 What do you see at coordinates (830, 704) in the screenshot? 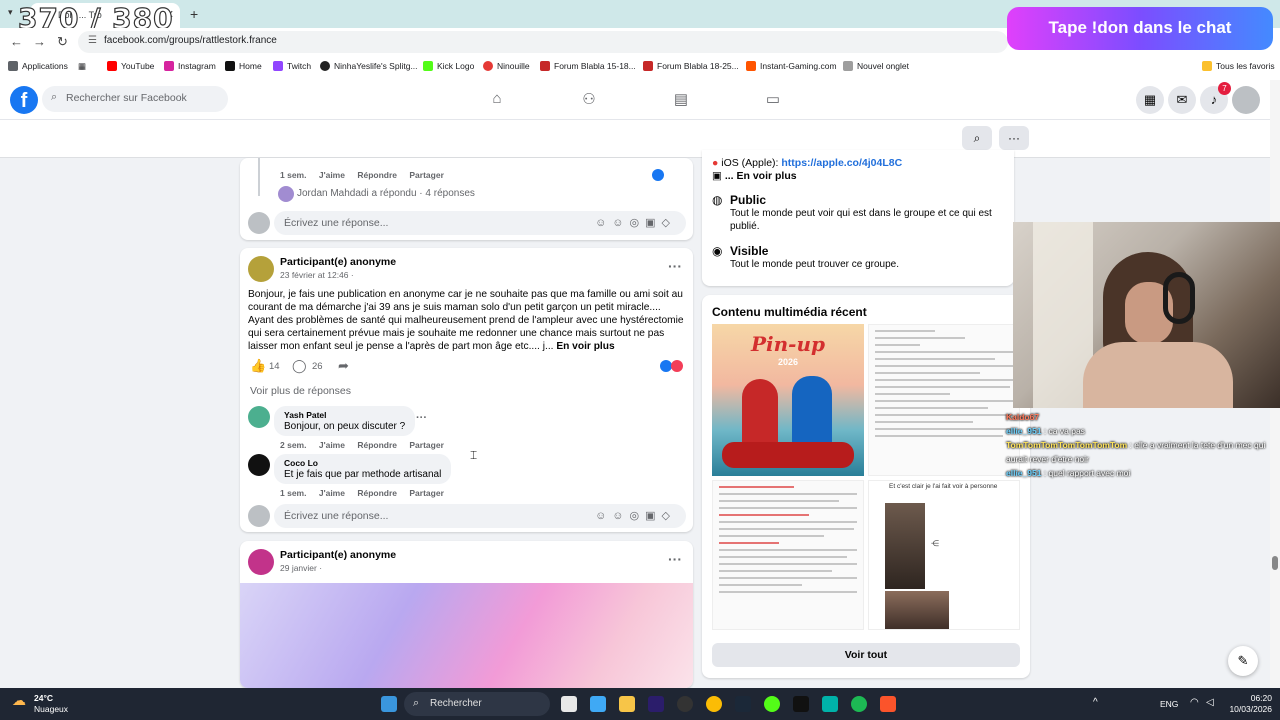
I see `app-icon` at bounding box center [830, 704].